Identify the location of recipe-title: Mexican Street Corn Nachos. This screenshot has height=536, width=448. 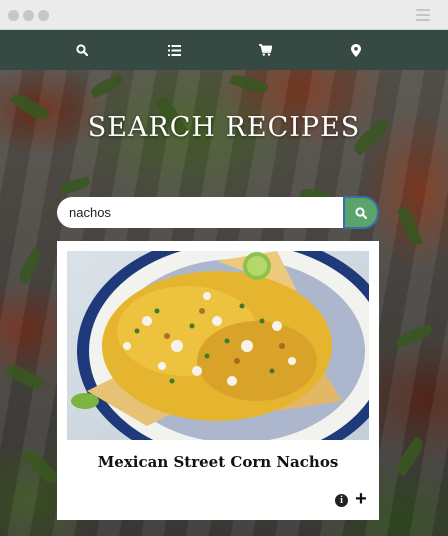
(218, 462).